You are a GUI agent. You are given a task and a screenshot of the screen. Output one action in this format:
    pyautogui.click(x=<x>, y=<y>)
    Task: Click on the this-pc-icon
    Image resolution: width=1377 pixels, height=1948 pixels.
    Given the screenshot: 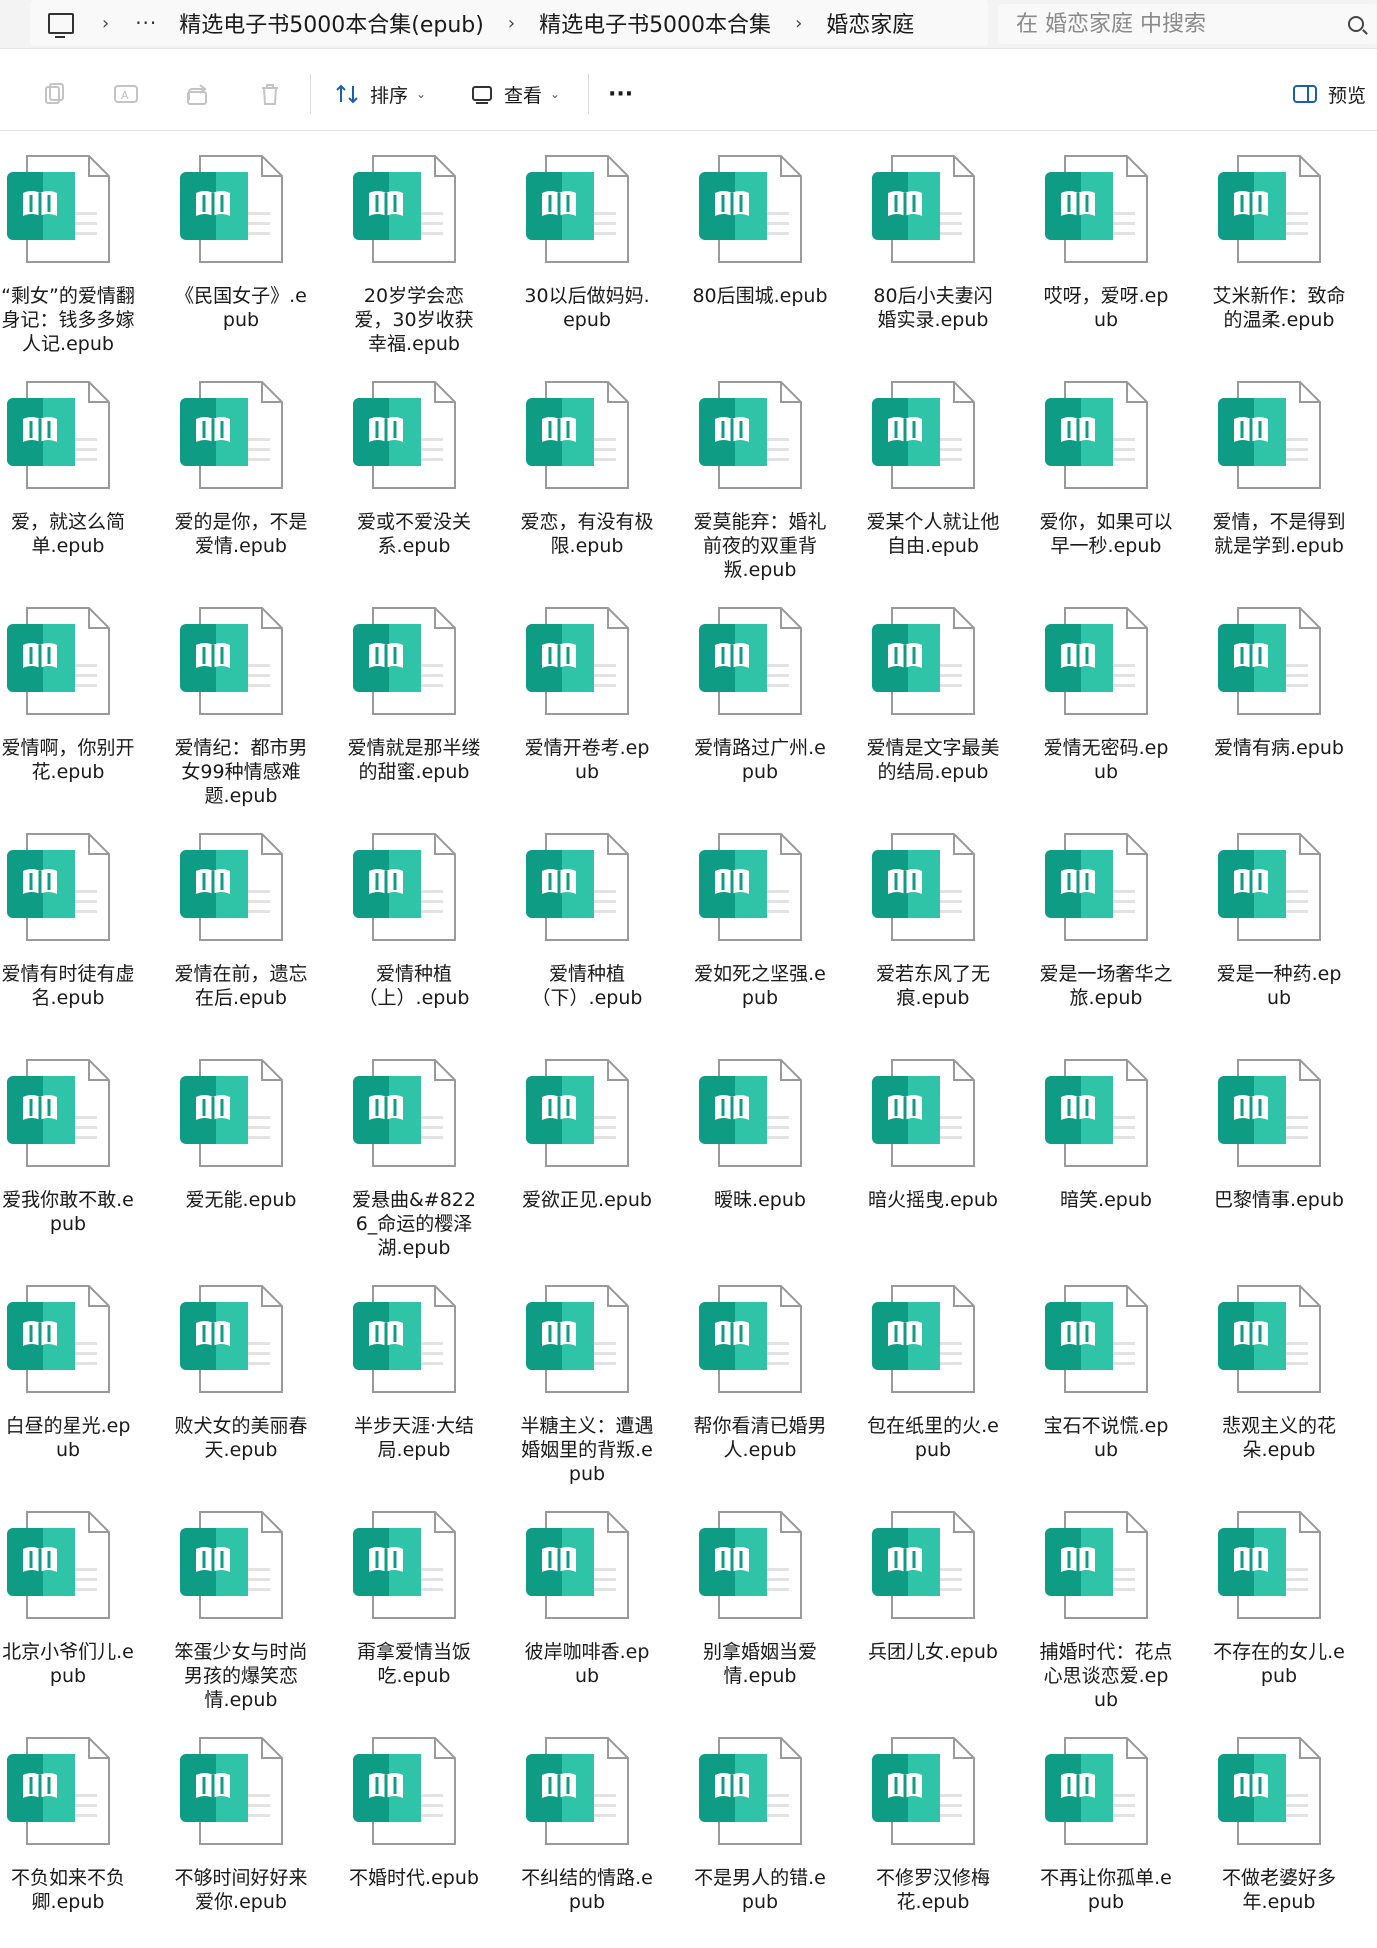 What is the action you would take?
    pyautogui.click(x=61, y=25)
    